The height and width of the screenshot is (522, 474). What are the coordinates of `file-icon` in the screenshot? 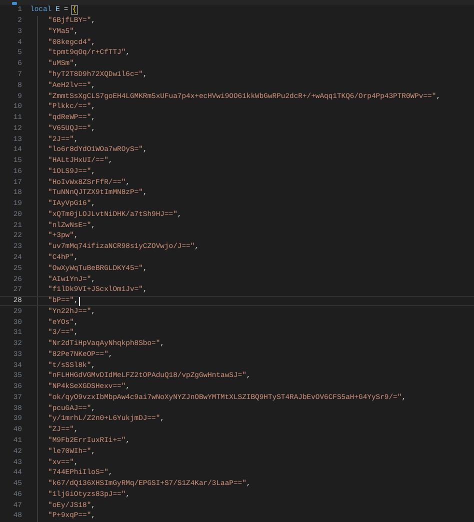 It's located at (14, 3).